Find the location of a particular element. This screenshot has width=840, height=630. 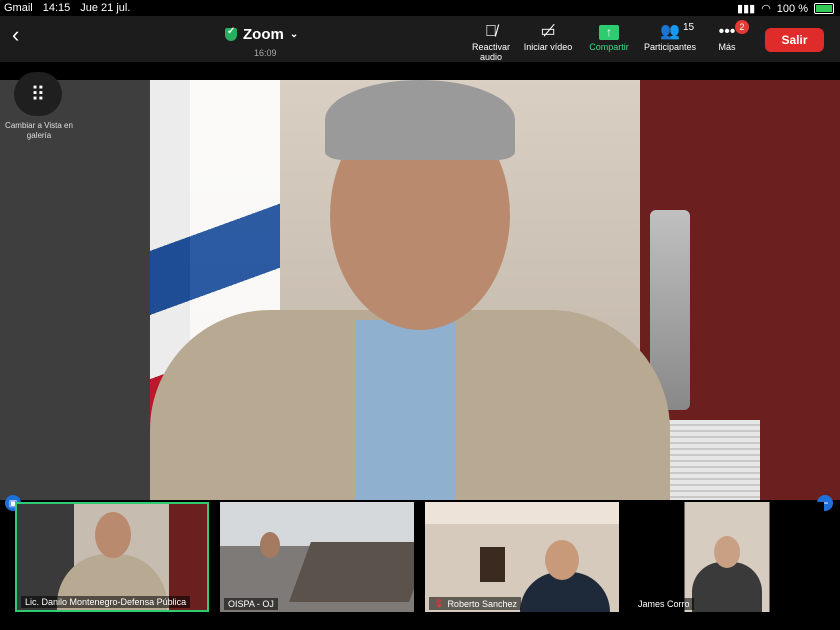

more-notification-badge: 2 is located at coordinates (742, 27).